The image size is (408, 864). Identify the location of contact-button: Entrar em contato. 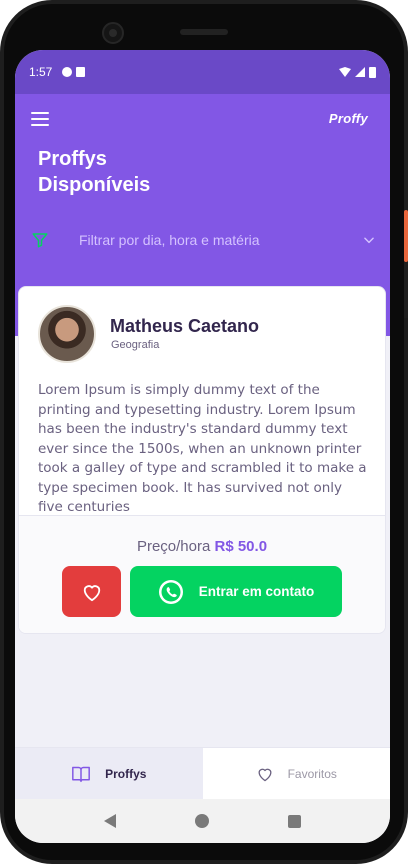
(236, 591).